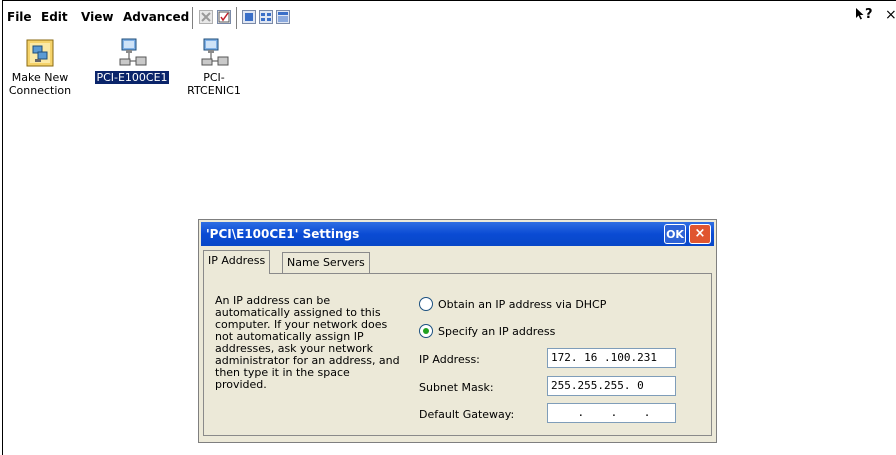 The width and height of the screenshot is (896, 455). What do you see at coordinates (156, 17) in the screenshot?
I see `menu-advanced: Advanced` at bounding box center [156, 17].